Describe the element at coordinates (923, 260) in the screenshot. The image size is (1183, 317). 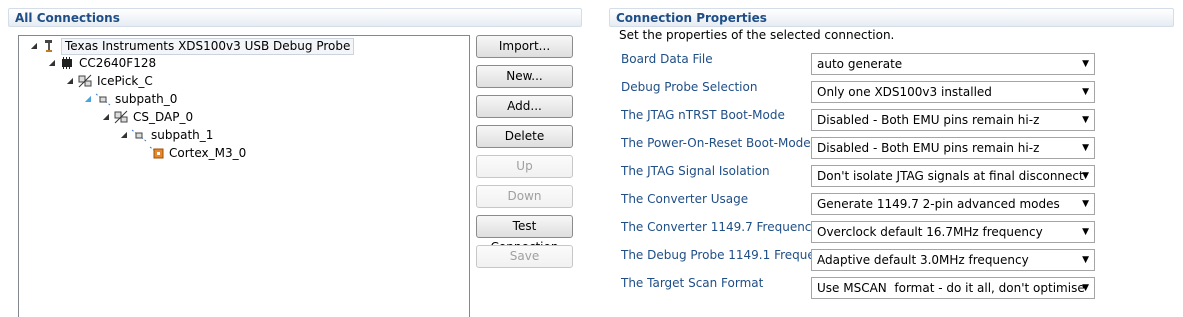
I see `select-value: Adaptive default 3.0MHz frequency` at that location.